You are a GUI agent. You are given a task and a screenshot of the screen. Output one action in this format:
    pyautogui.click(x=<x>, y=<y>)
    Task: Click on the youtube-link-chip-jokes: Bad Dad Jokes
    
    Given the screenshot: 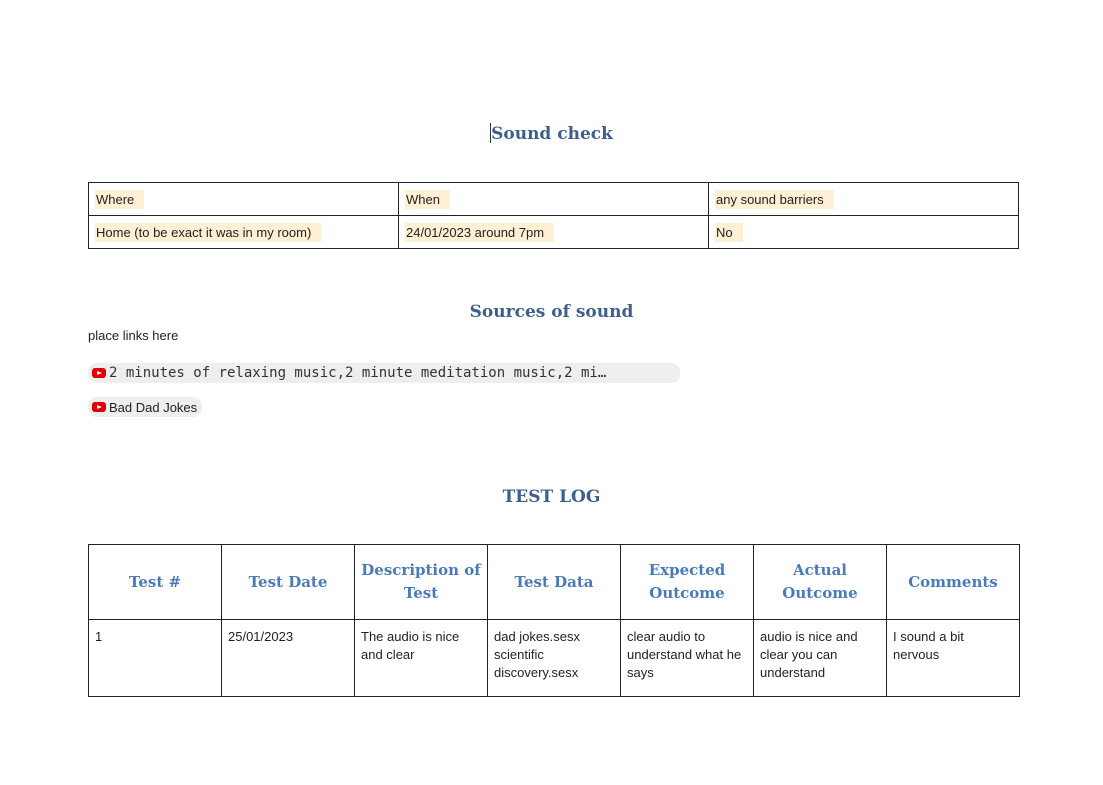 What is the action you would take?
    pyautogui.click(x=145, y=407)
    